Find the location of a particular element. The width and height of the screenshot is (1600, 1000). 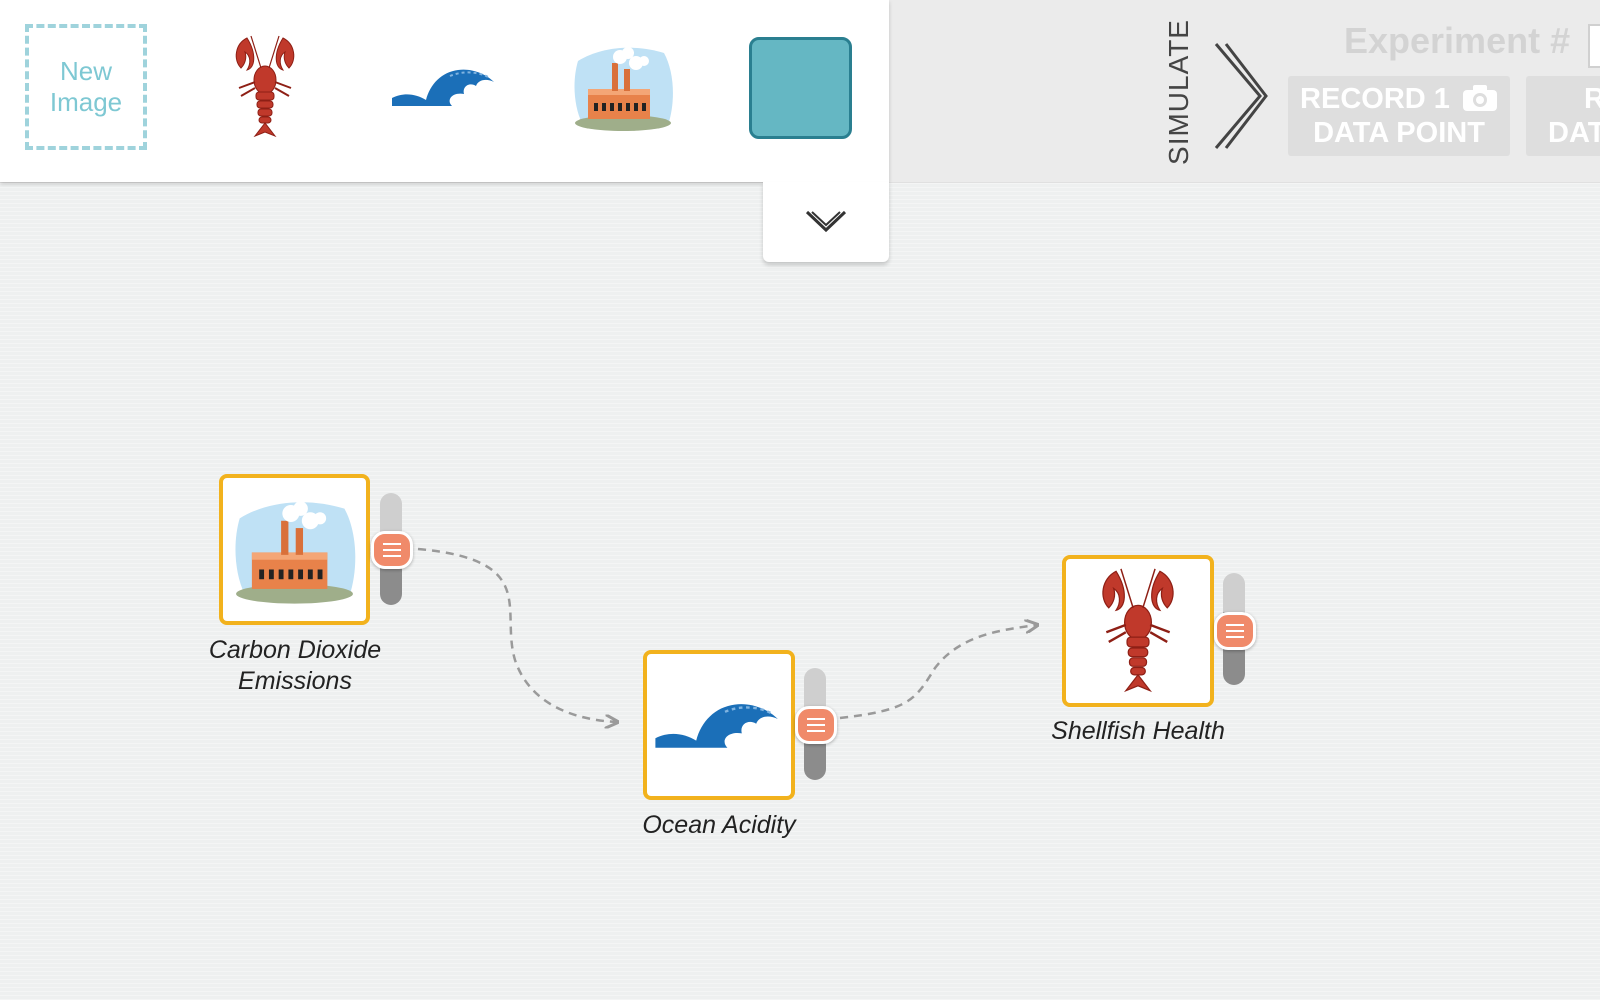

node-co2-image is located at coordinates (294, 549).